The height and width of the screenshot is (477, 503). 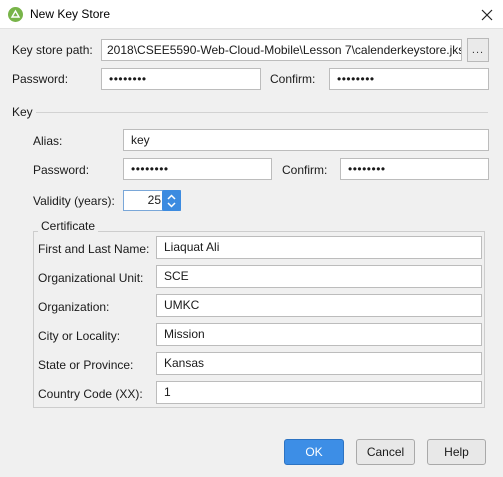 What do you see at coordinates (171, 204) in the screenshot?
I see `chevron-down-icon` at bounding box center [171, 204].